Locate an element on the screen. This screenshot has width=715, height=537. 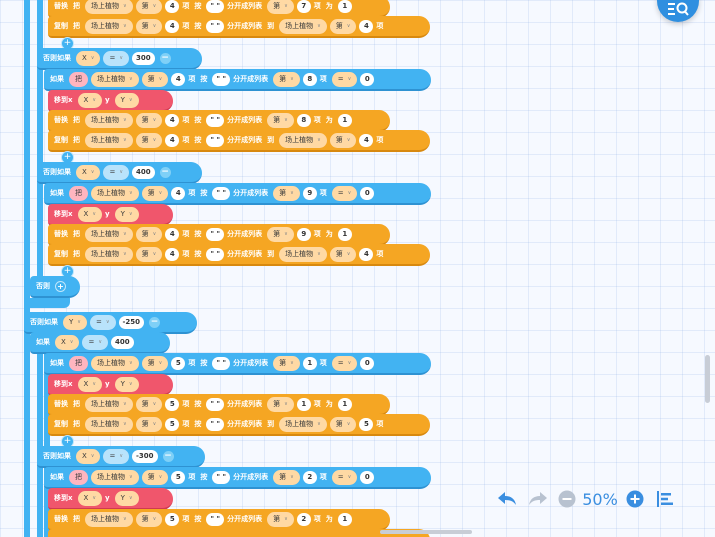
replace-block: 替换 把 场上植物 第 4 项 按 " " 分开成列表 第 9 项 为 1 is located at coordinates (219, 235).